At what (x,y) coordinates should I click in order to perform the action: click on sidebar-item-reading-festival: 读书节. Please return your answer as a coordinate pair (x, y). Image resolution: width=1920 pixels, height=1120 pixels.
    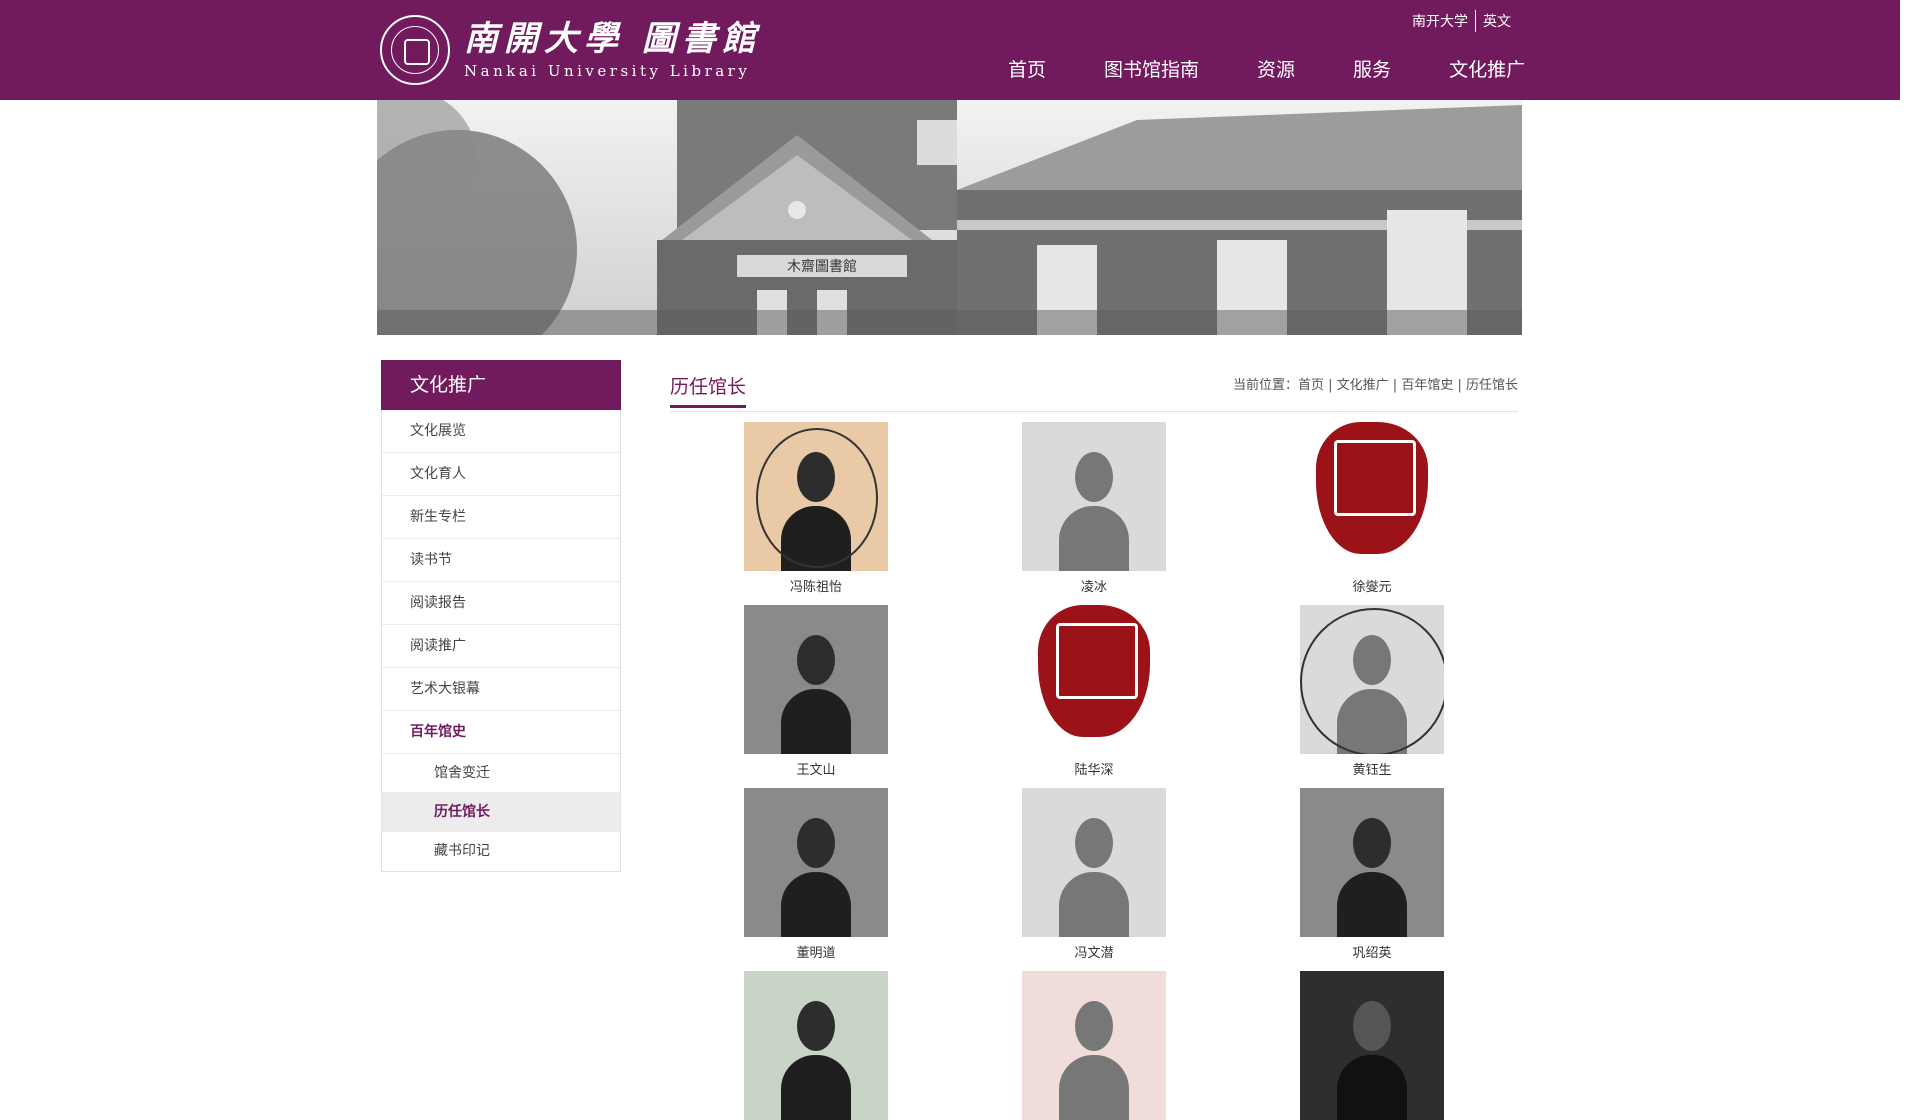
    Looking at the image, I should click on (501, 560).